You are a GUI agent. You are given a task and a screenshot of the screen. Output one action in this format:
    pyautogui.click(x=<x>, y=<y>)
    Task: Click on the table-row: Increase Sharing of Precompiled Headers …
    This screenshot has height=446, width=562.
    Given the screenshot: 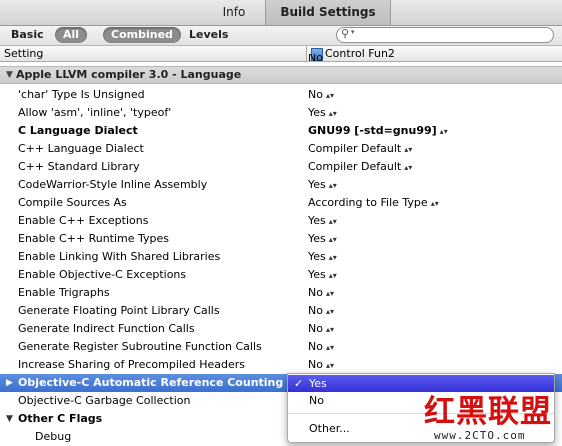 What is the action you would take?
    pyautogui.click(x=281, y=365)
    